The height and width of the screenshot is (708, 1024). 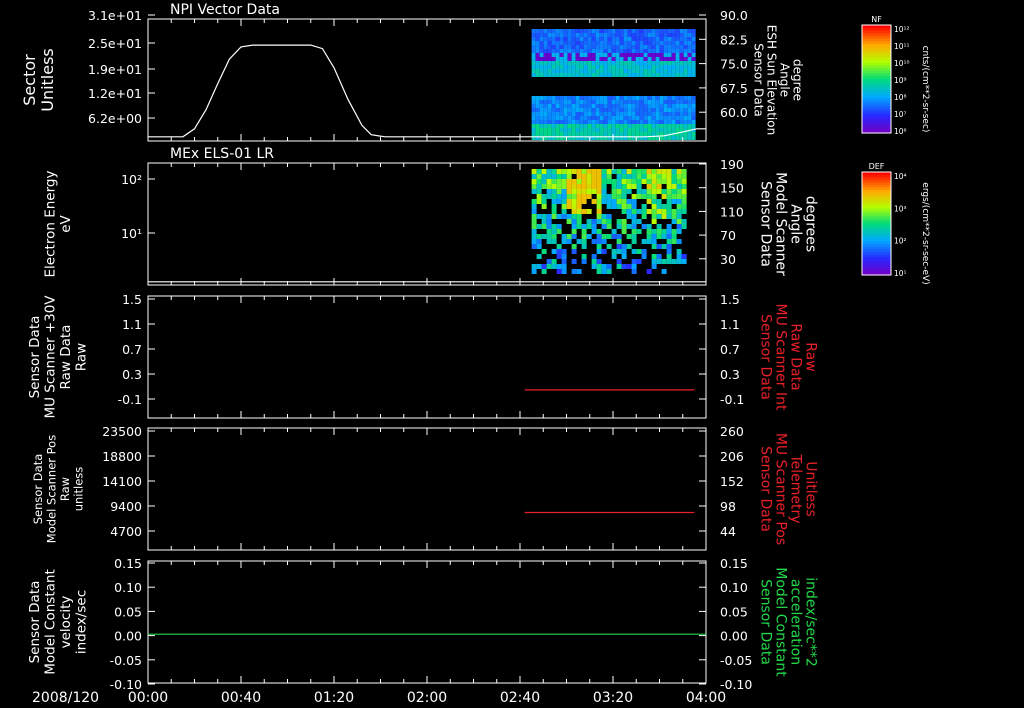 What do you see at coordinates (613, 84) in the screenshot?
I see `spectrogram` at bounding box center [613, 84].